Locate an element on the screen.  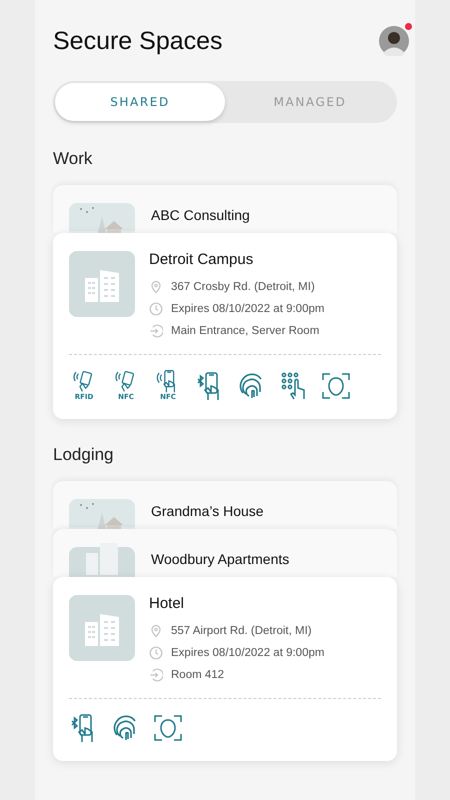
space-name: Woodbury Apartments is located at coordinates (220, 559).